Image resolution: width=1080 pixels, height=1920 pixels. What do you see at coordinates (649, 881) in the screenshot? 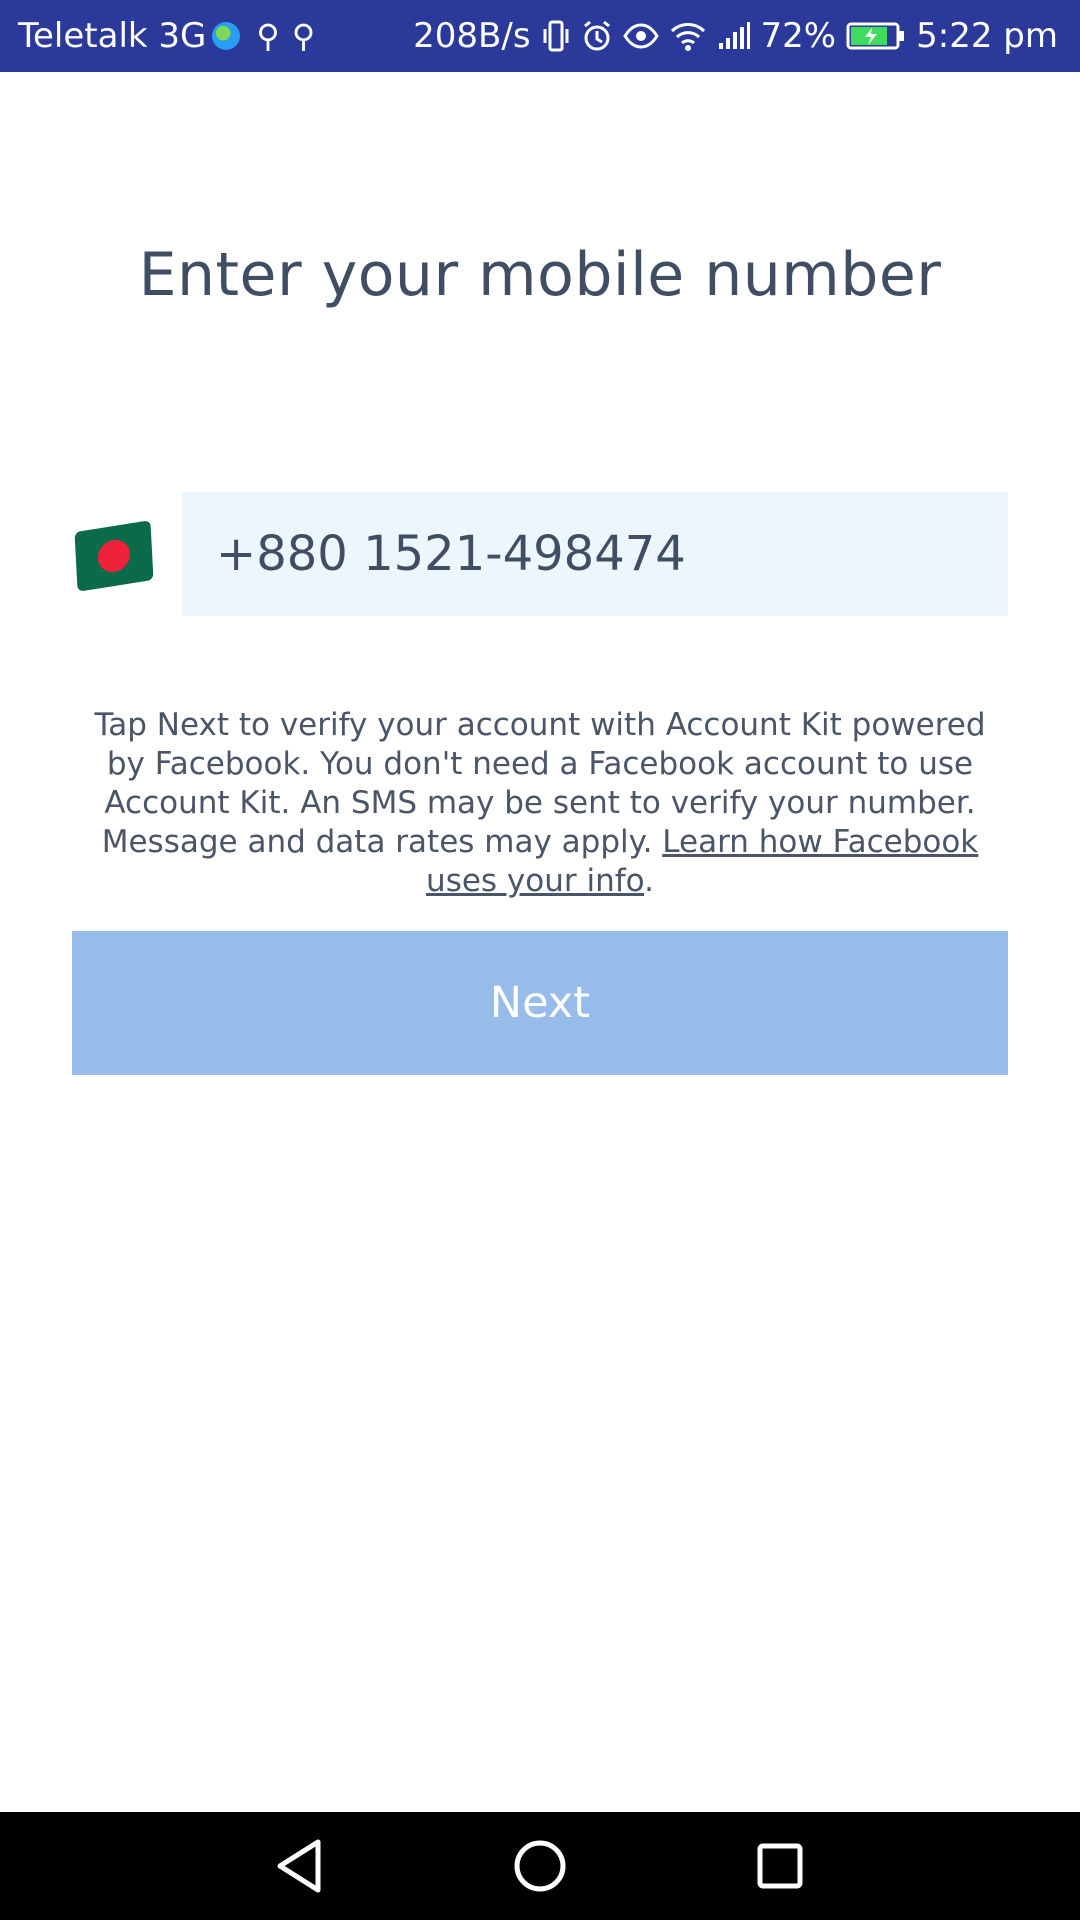
I see `disclaimer-period: .` at bounding box center [649, 881].